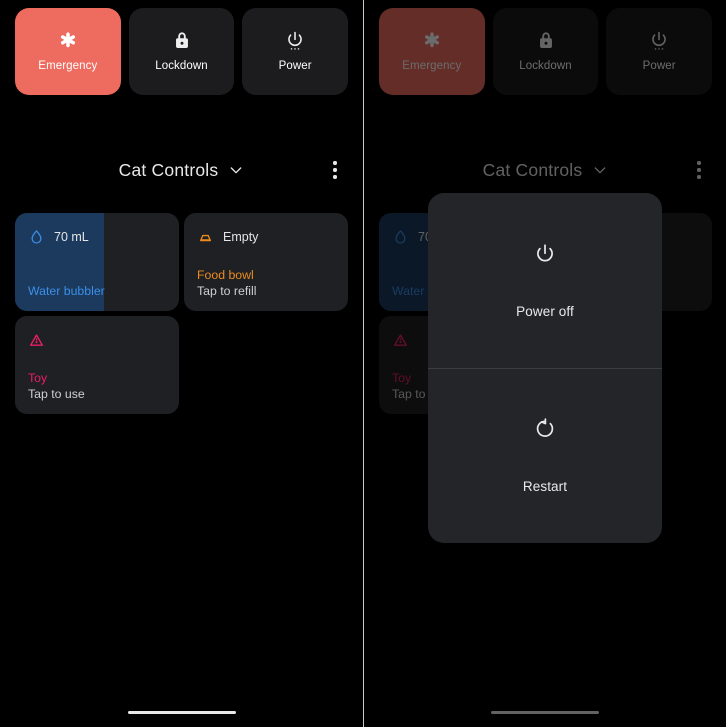  I want to click on kebab-menu-icon, so click(335, 170).